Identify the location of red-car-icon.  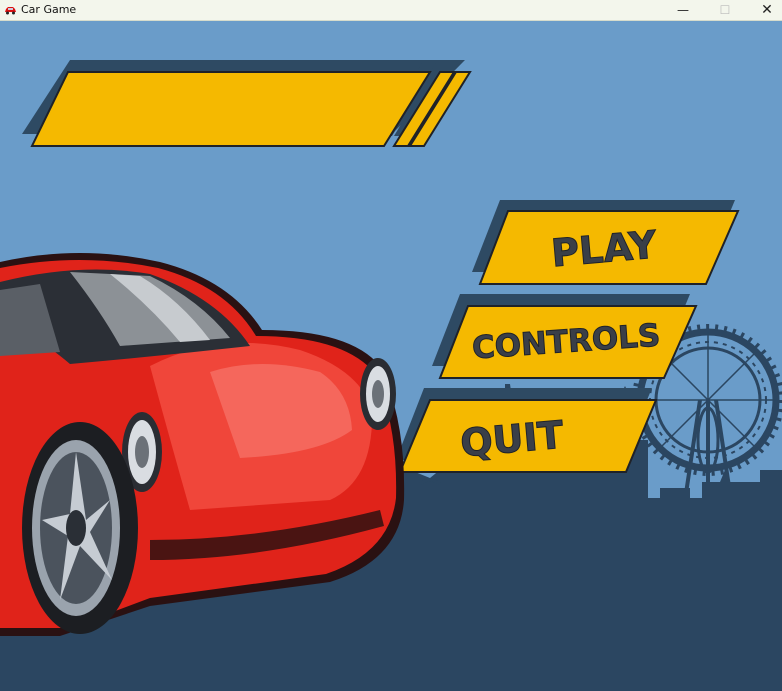
(10, 11).